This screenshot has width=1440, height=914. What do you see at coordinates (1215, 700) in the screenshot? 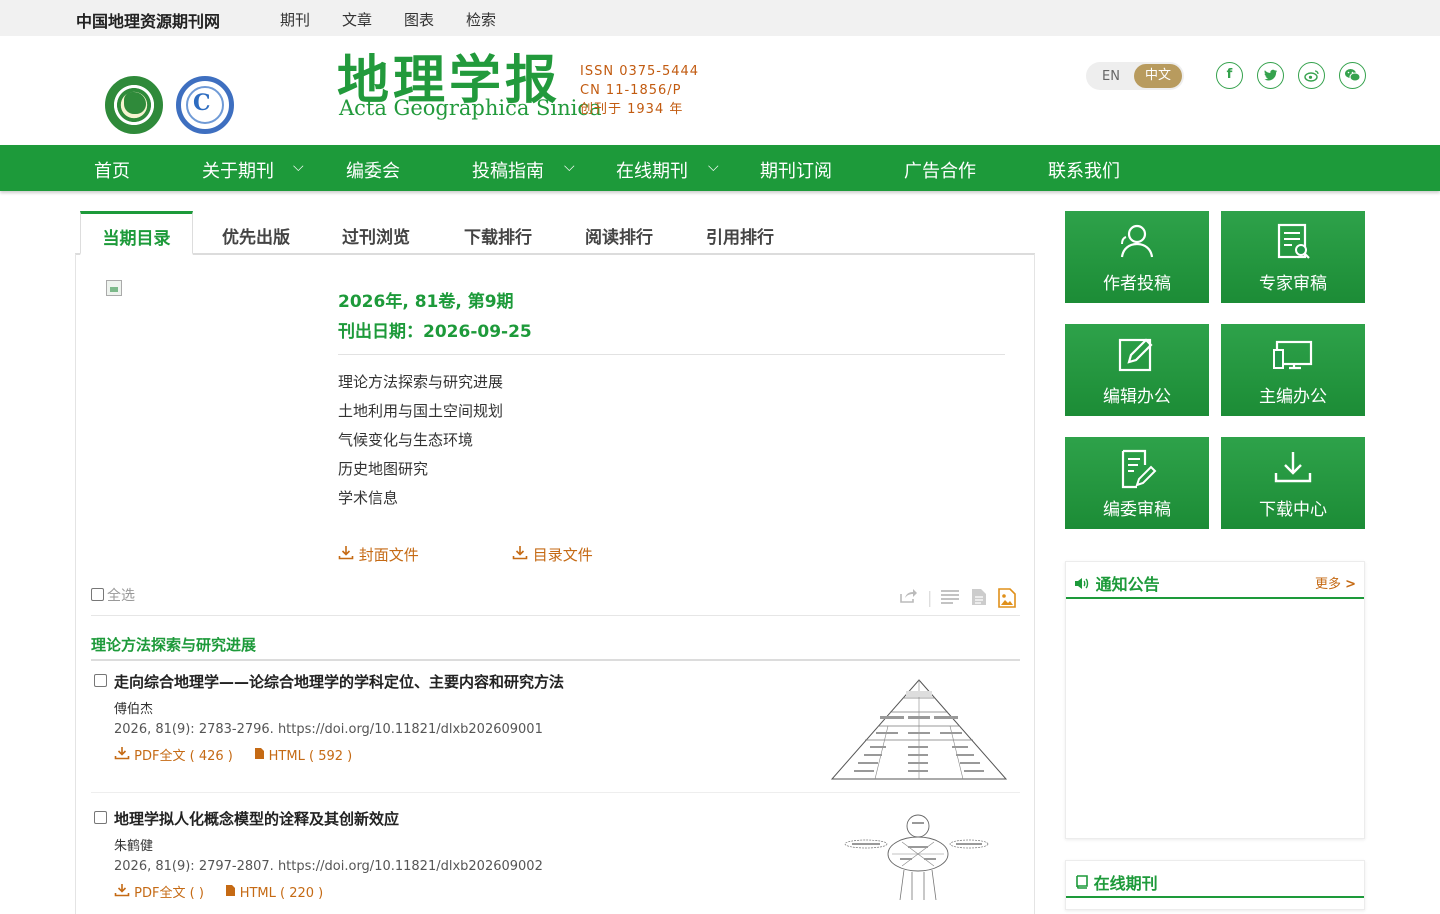
I see `notice-panel: 通知公告 更多 >` at bounding box center [1215, 700].